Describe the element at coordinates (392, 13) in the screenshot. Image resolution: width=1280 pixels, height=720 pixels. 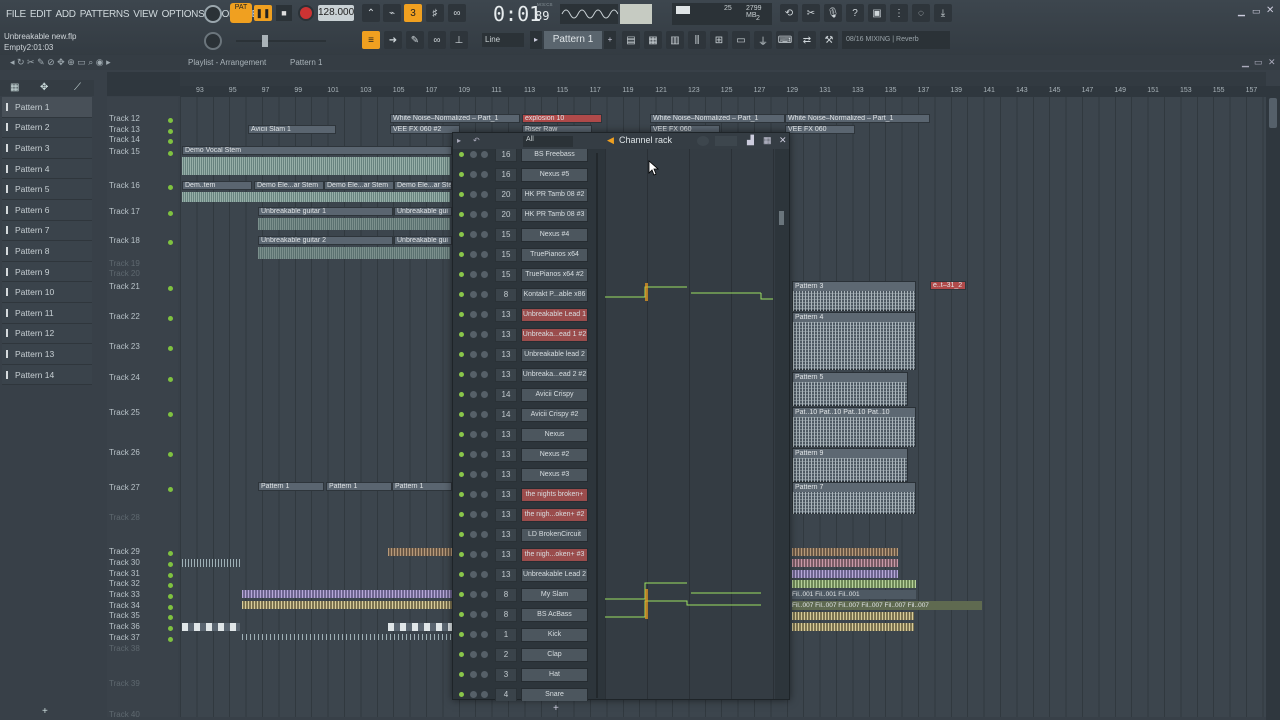
I see `wait-input-icon: ⌁` at that location.